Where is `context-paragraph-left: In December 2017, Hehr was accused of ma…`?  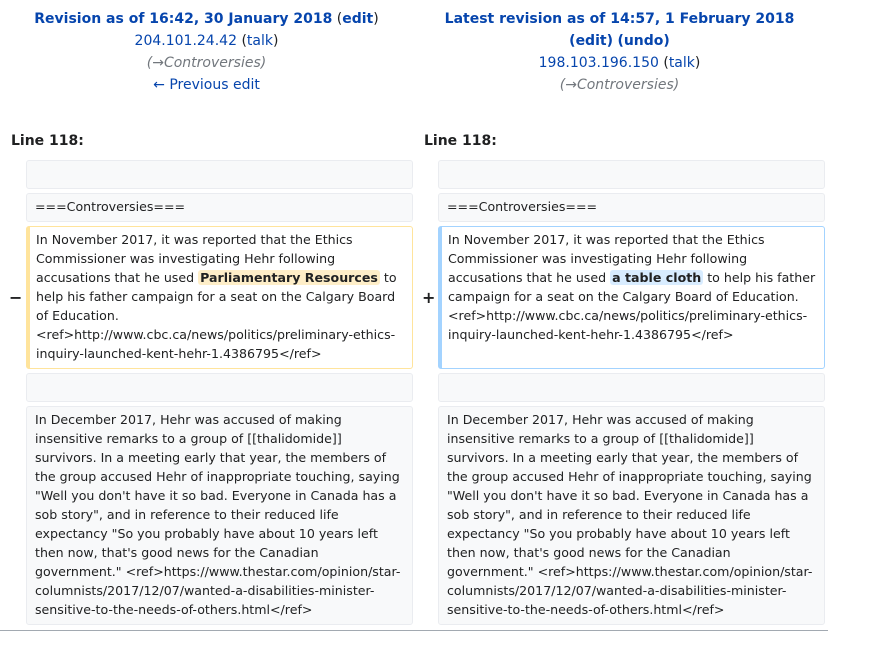
context-paragraph-left: In December 2017, Hehr was accused of ma… is located at coordinates (219, 515).